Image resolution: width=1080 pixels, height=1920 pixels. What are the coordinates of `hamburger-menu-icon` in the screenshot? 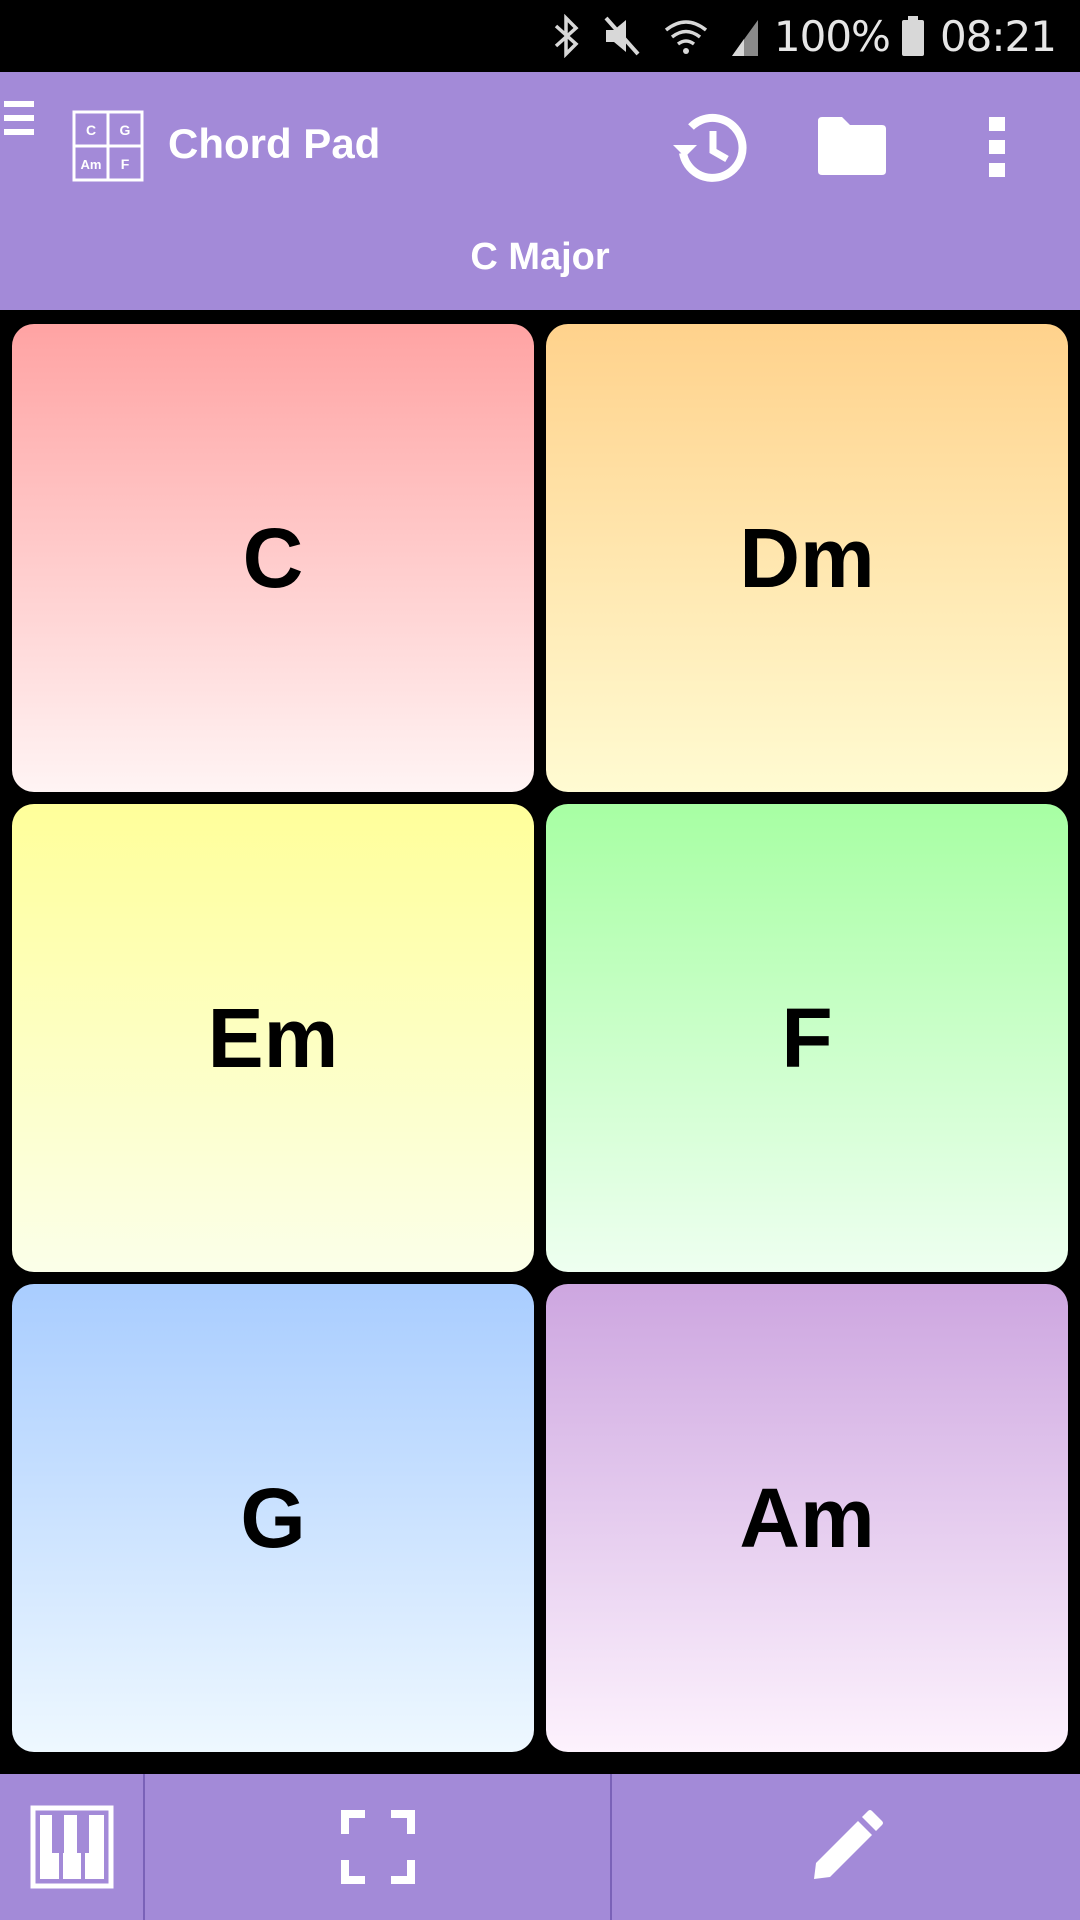 It's located at (20, 118).